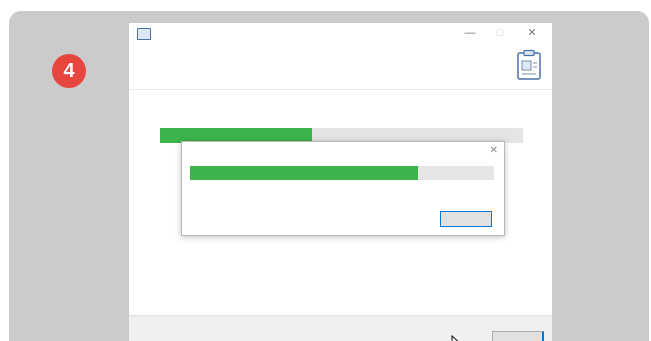 The image size is (651, 341). Describe the element at coordinates (500, 33) in the screenshot. I see `maximize-icon: □` at that location.